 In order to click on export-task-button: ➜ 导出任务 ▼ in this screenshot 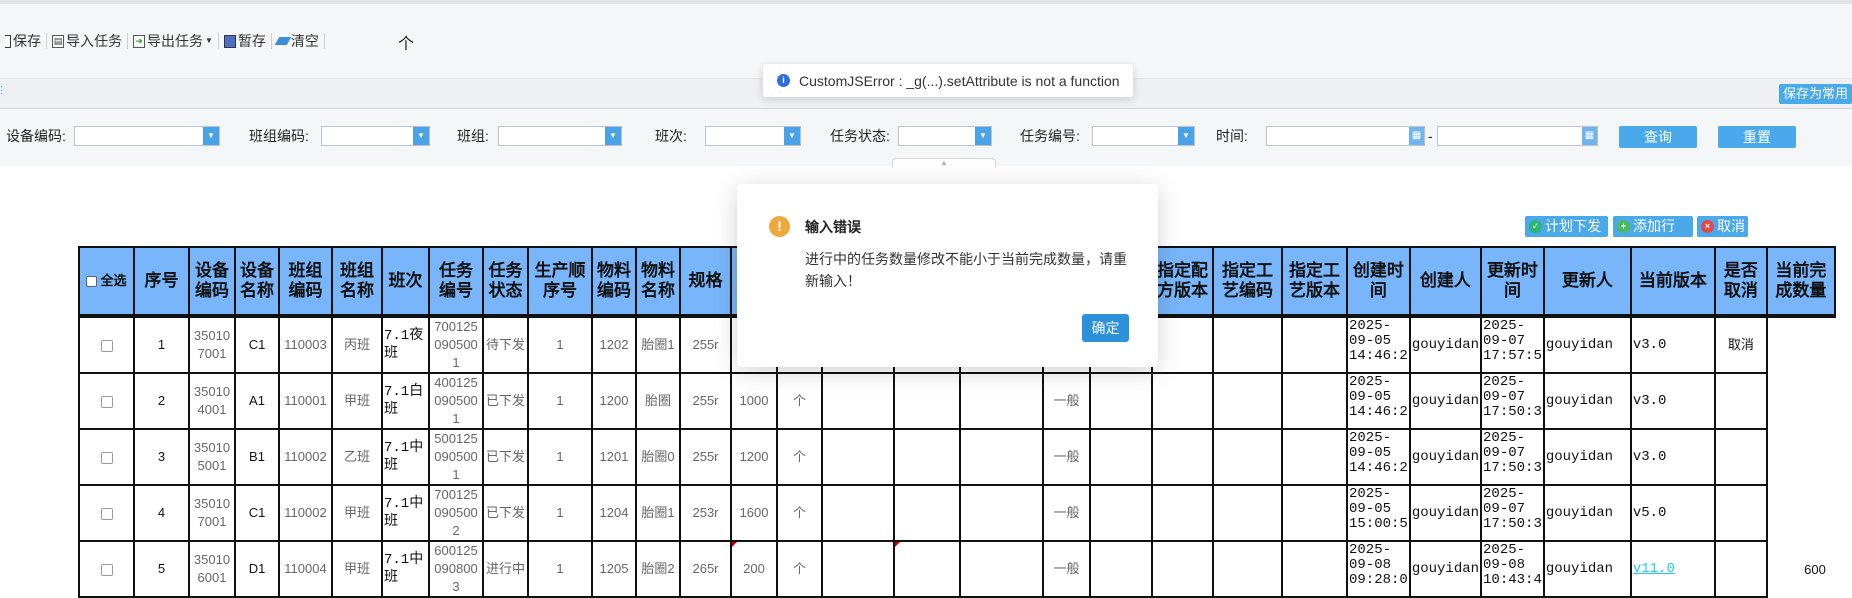, I will do `click(173, 41)`.